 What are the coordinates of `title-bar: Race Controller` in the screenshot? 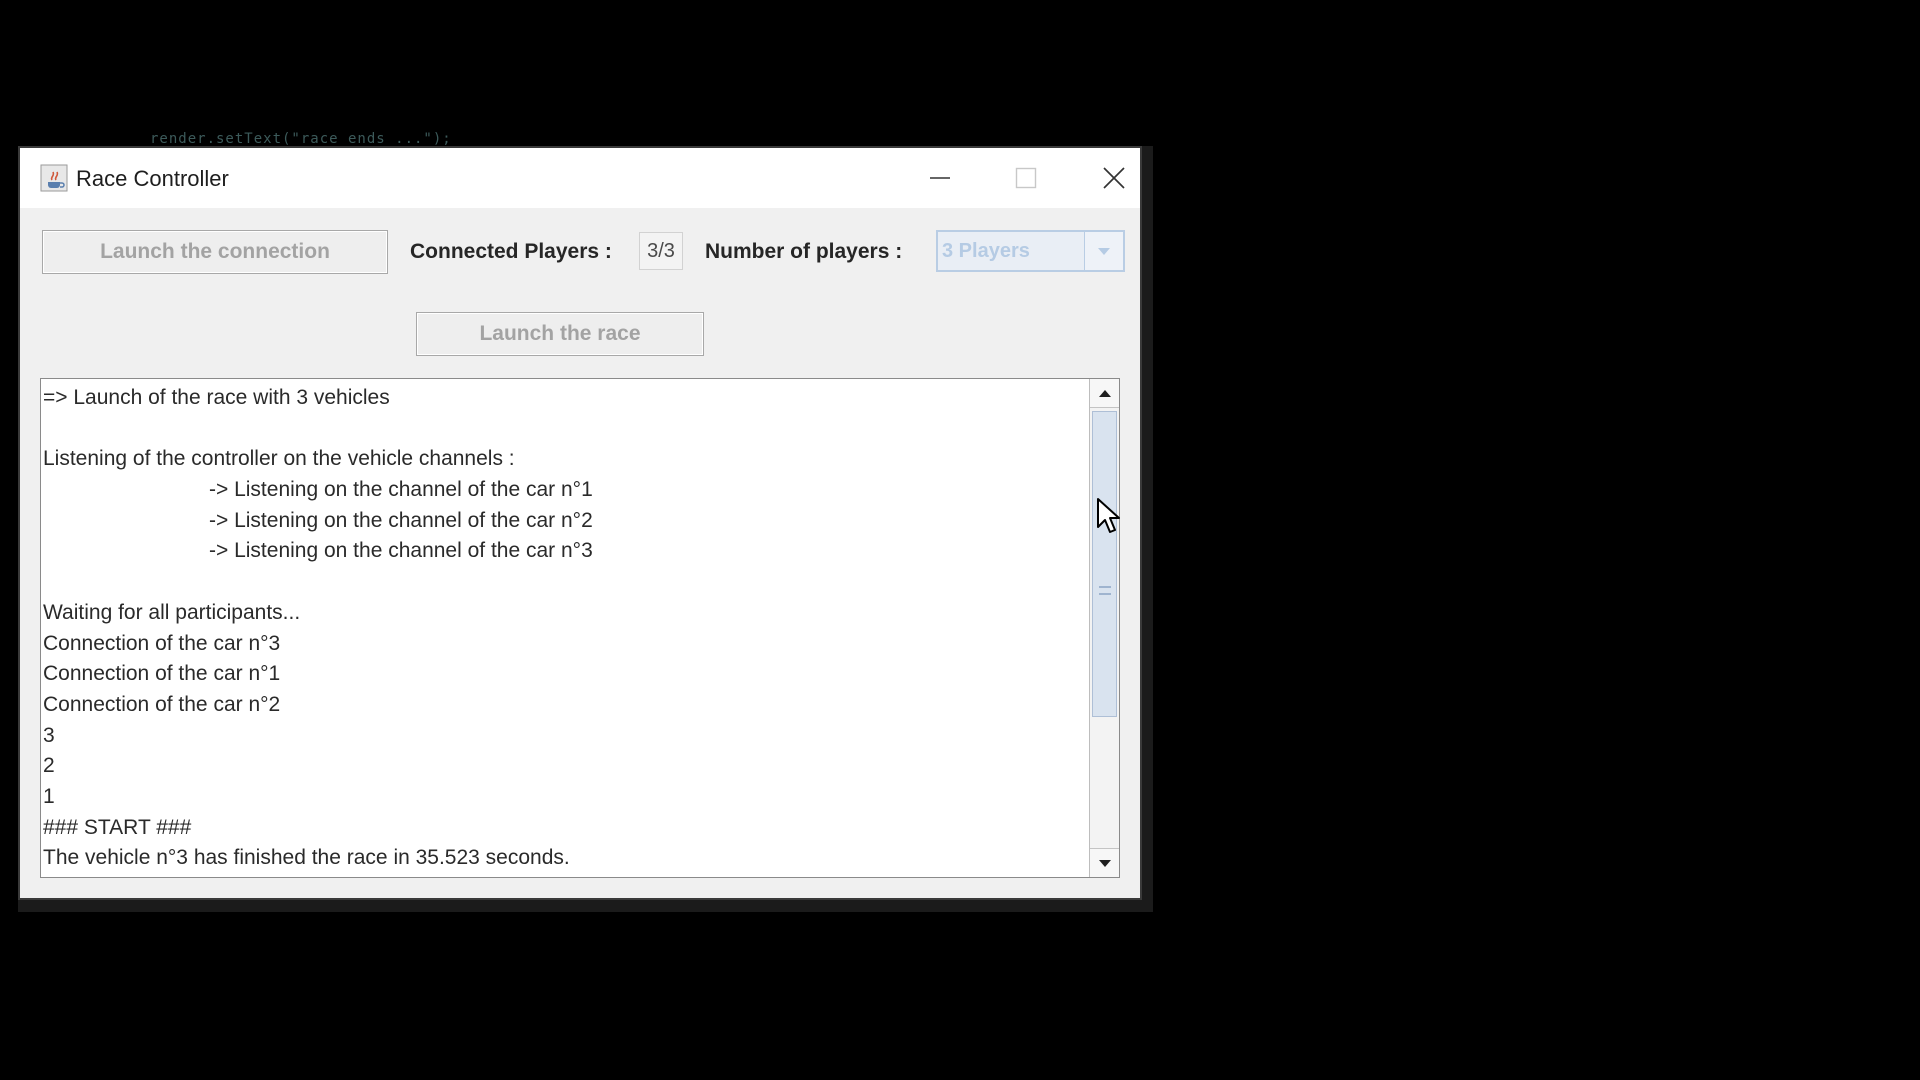 It's located at (580, 178).